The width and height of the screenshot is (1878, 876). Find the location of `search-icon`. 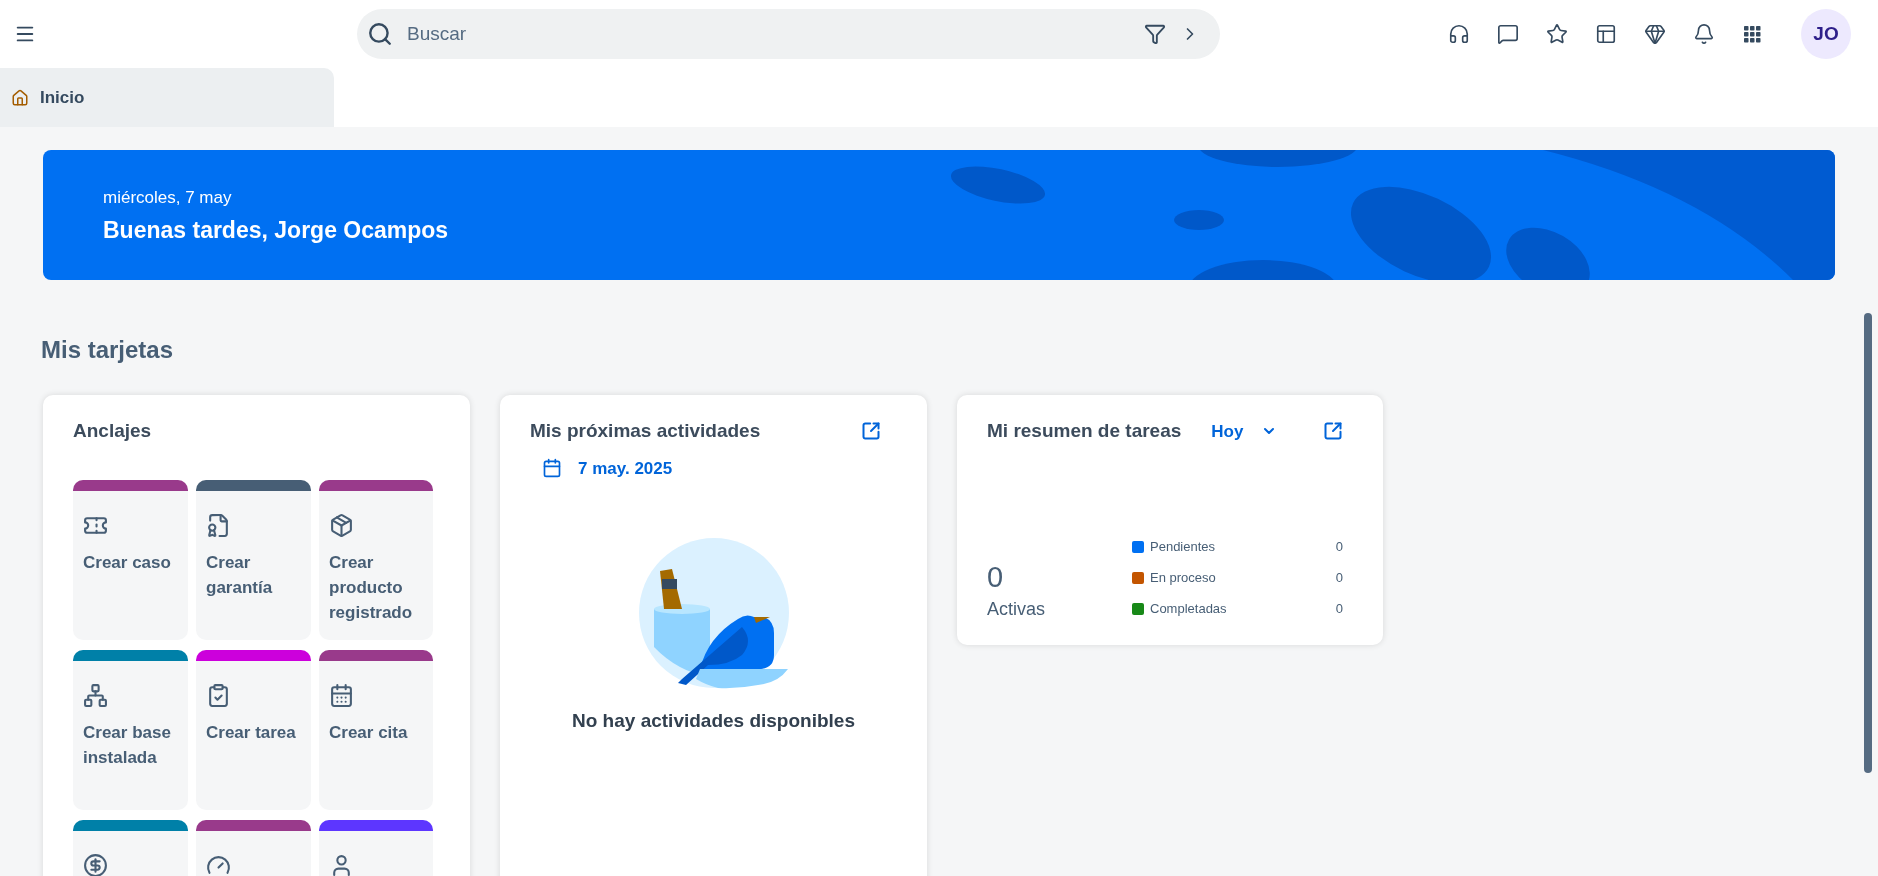

search-icon is located at coordinates (380, 34).